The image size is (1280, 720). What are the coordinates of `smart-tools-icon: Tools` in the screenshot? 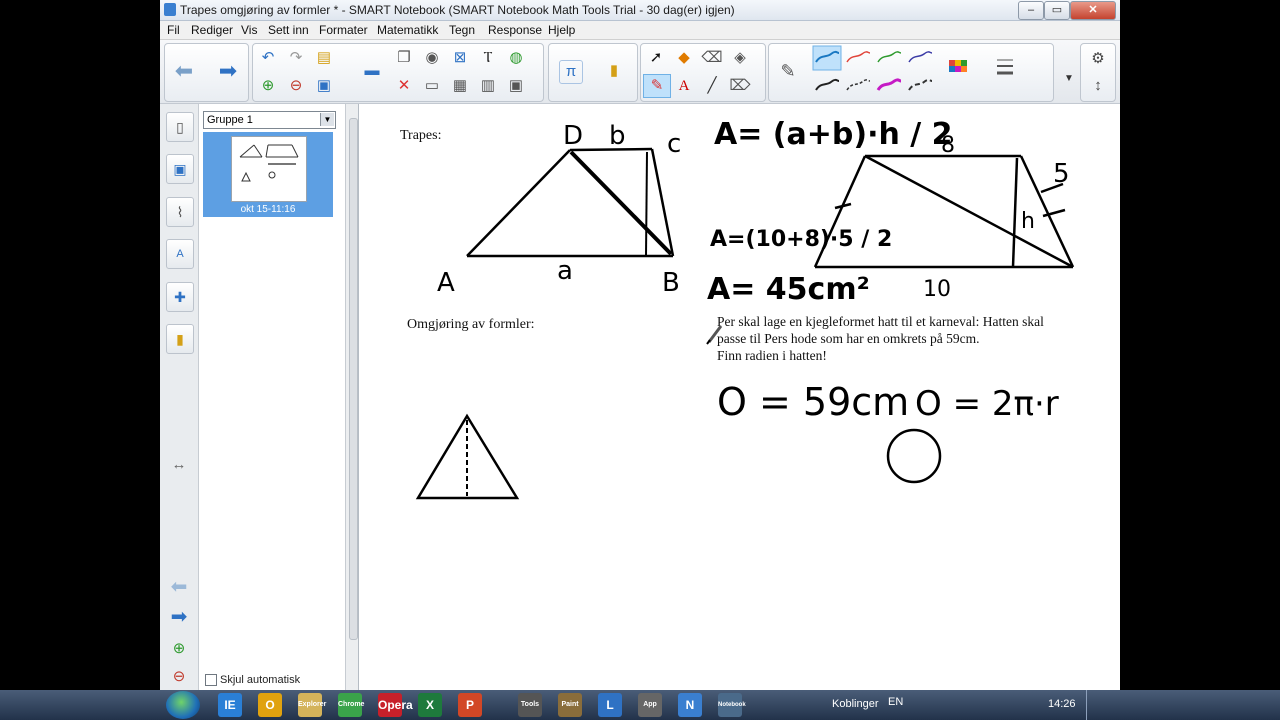 It's located at (530, 705).